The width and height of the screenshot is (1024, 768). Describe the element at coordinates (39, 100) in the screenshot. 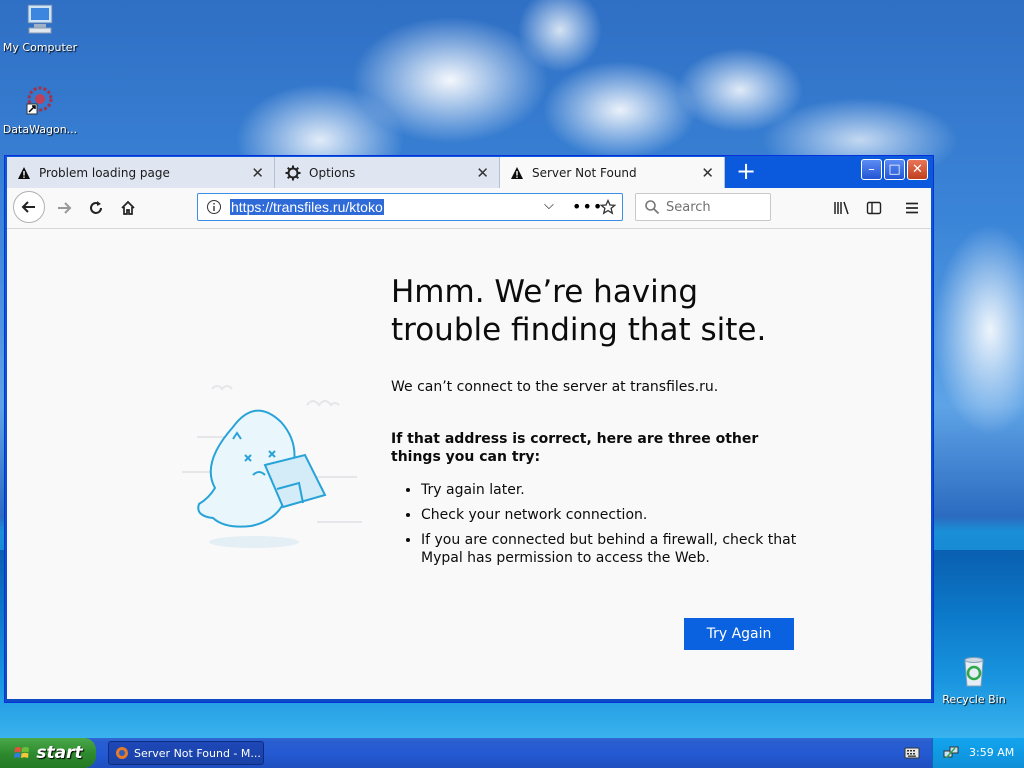

I see `datawagon-icon` at that location.